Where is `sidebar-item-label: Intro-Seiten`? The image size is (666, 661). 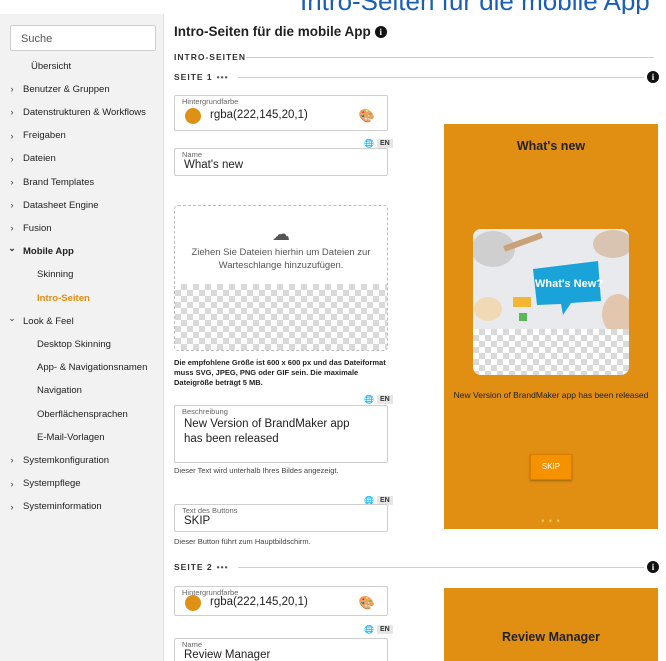 sidebar-item-label: Intro-Seiten is located at coordinates (63, 298).